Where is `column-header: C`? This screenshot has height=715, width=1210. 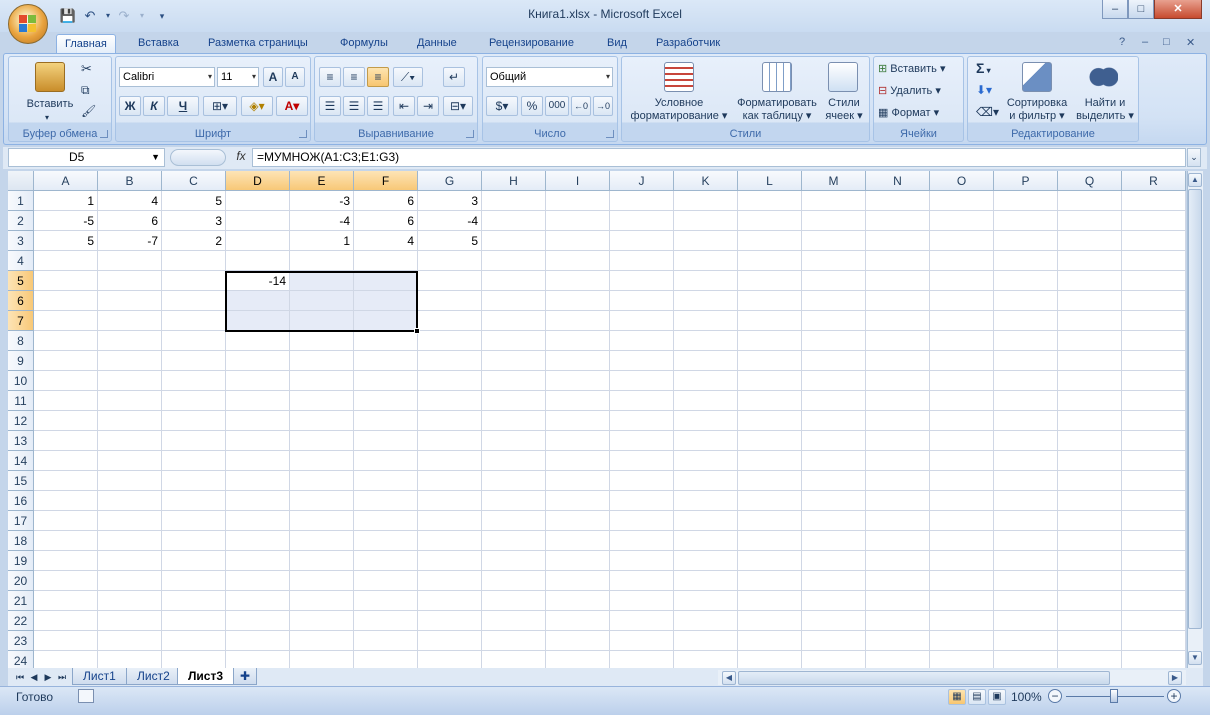
column-header: C is located at coordinates (194, 181).